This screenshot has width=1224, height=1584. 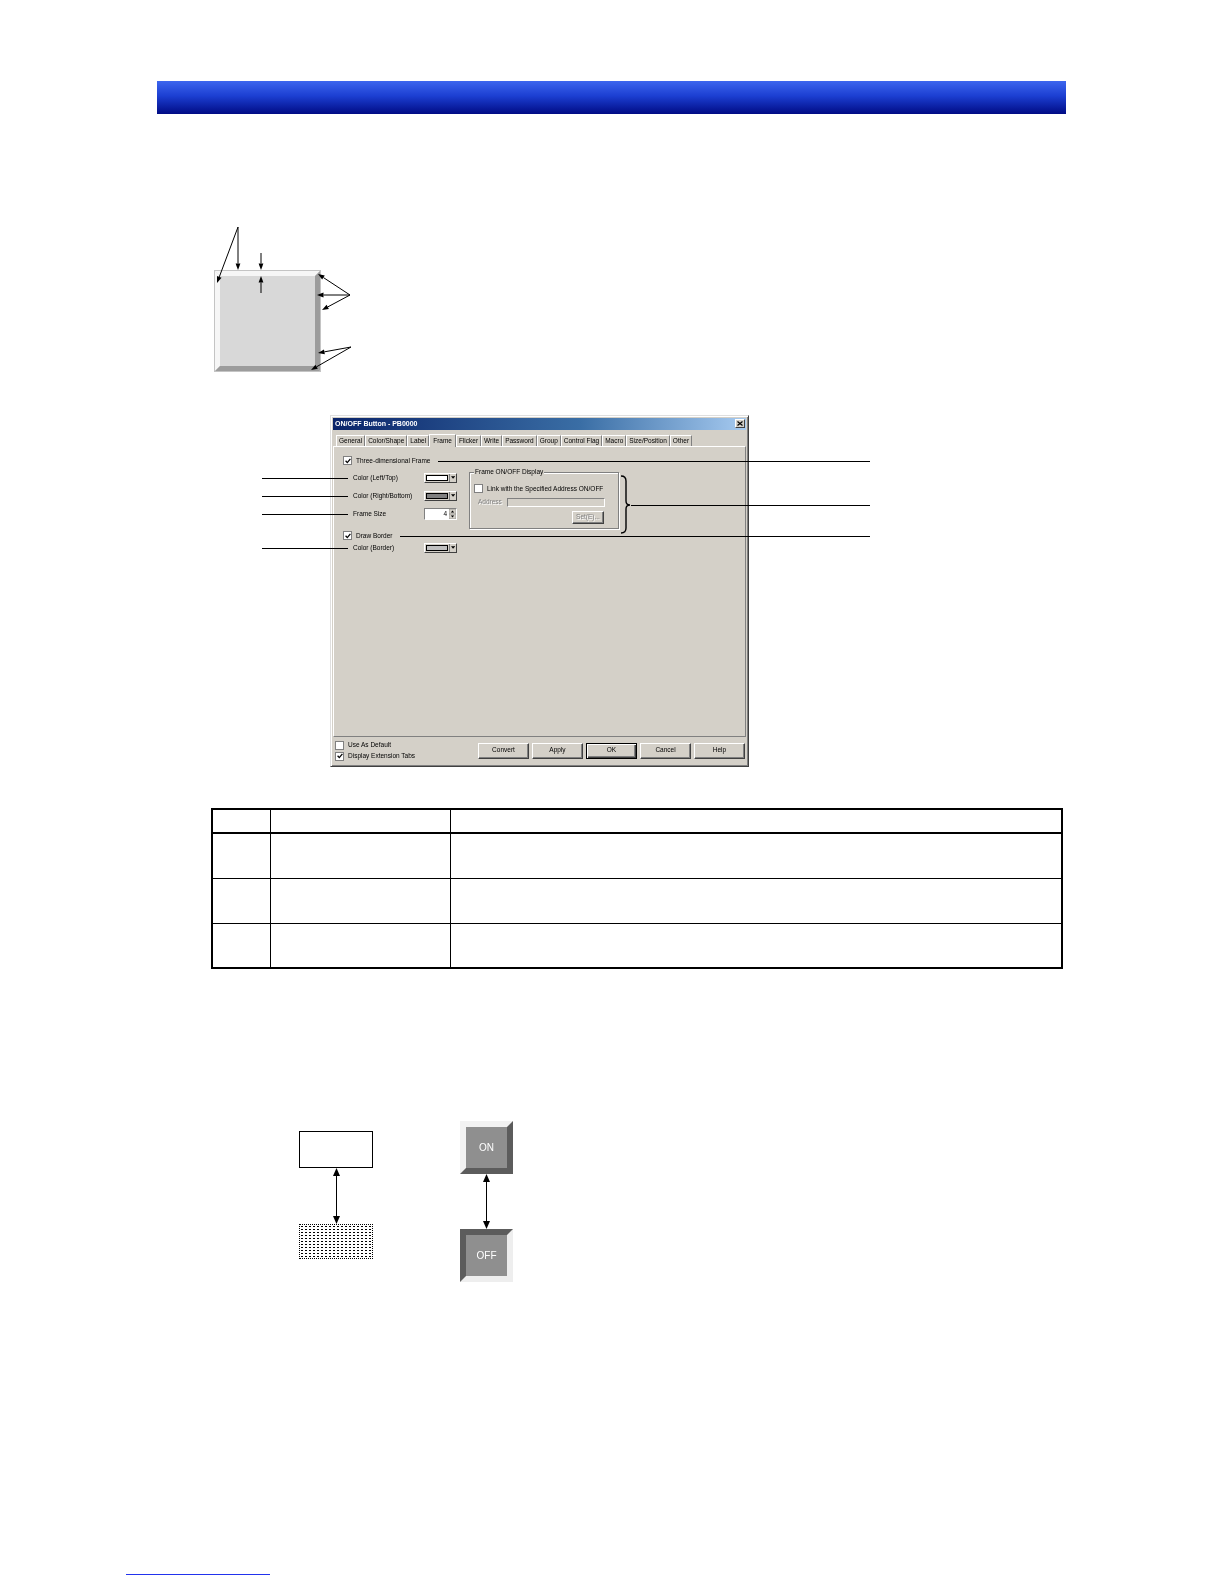 What do you see at coordinates (486, 1255) in the screenshot?
I see `pressed-button-image: OFF` at bounding box center [486, 1255].